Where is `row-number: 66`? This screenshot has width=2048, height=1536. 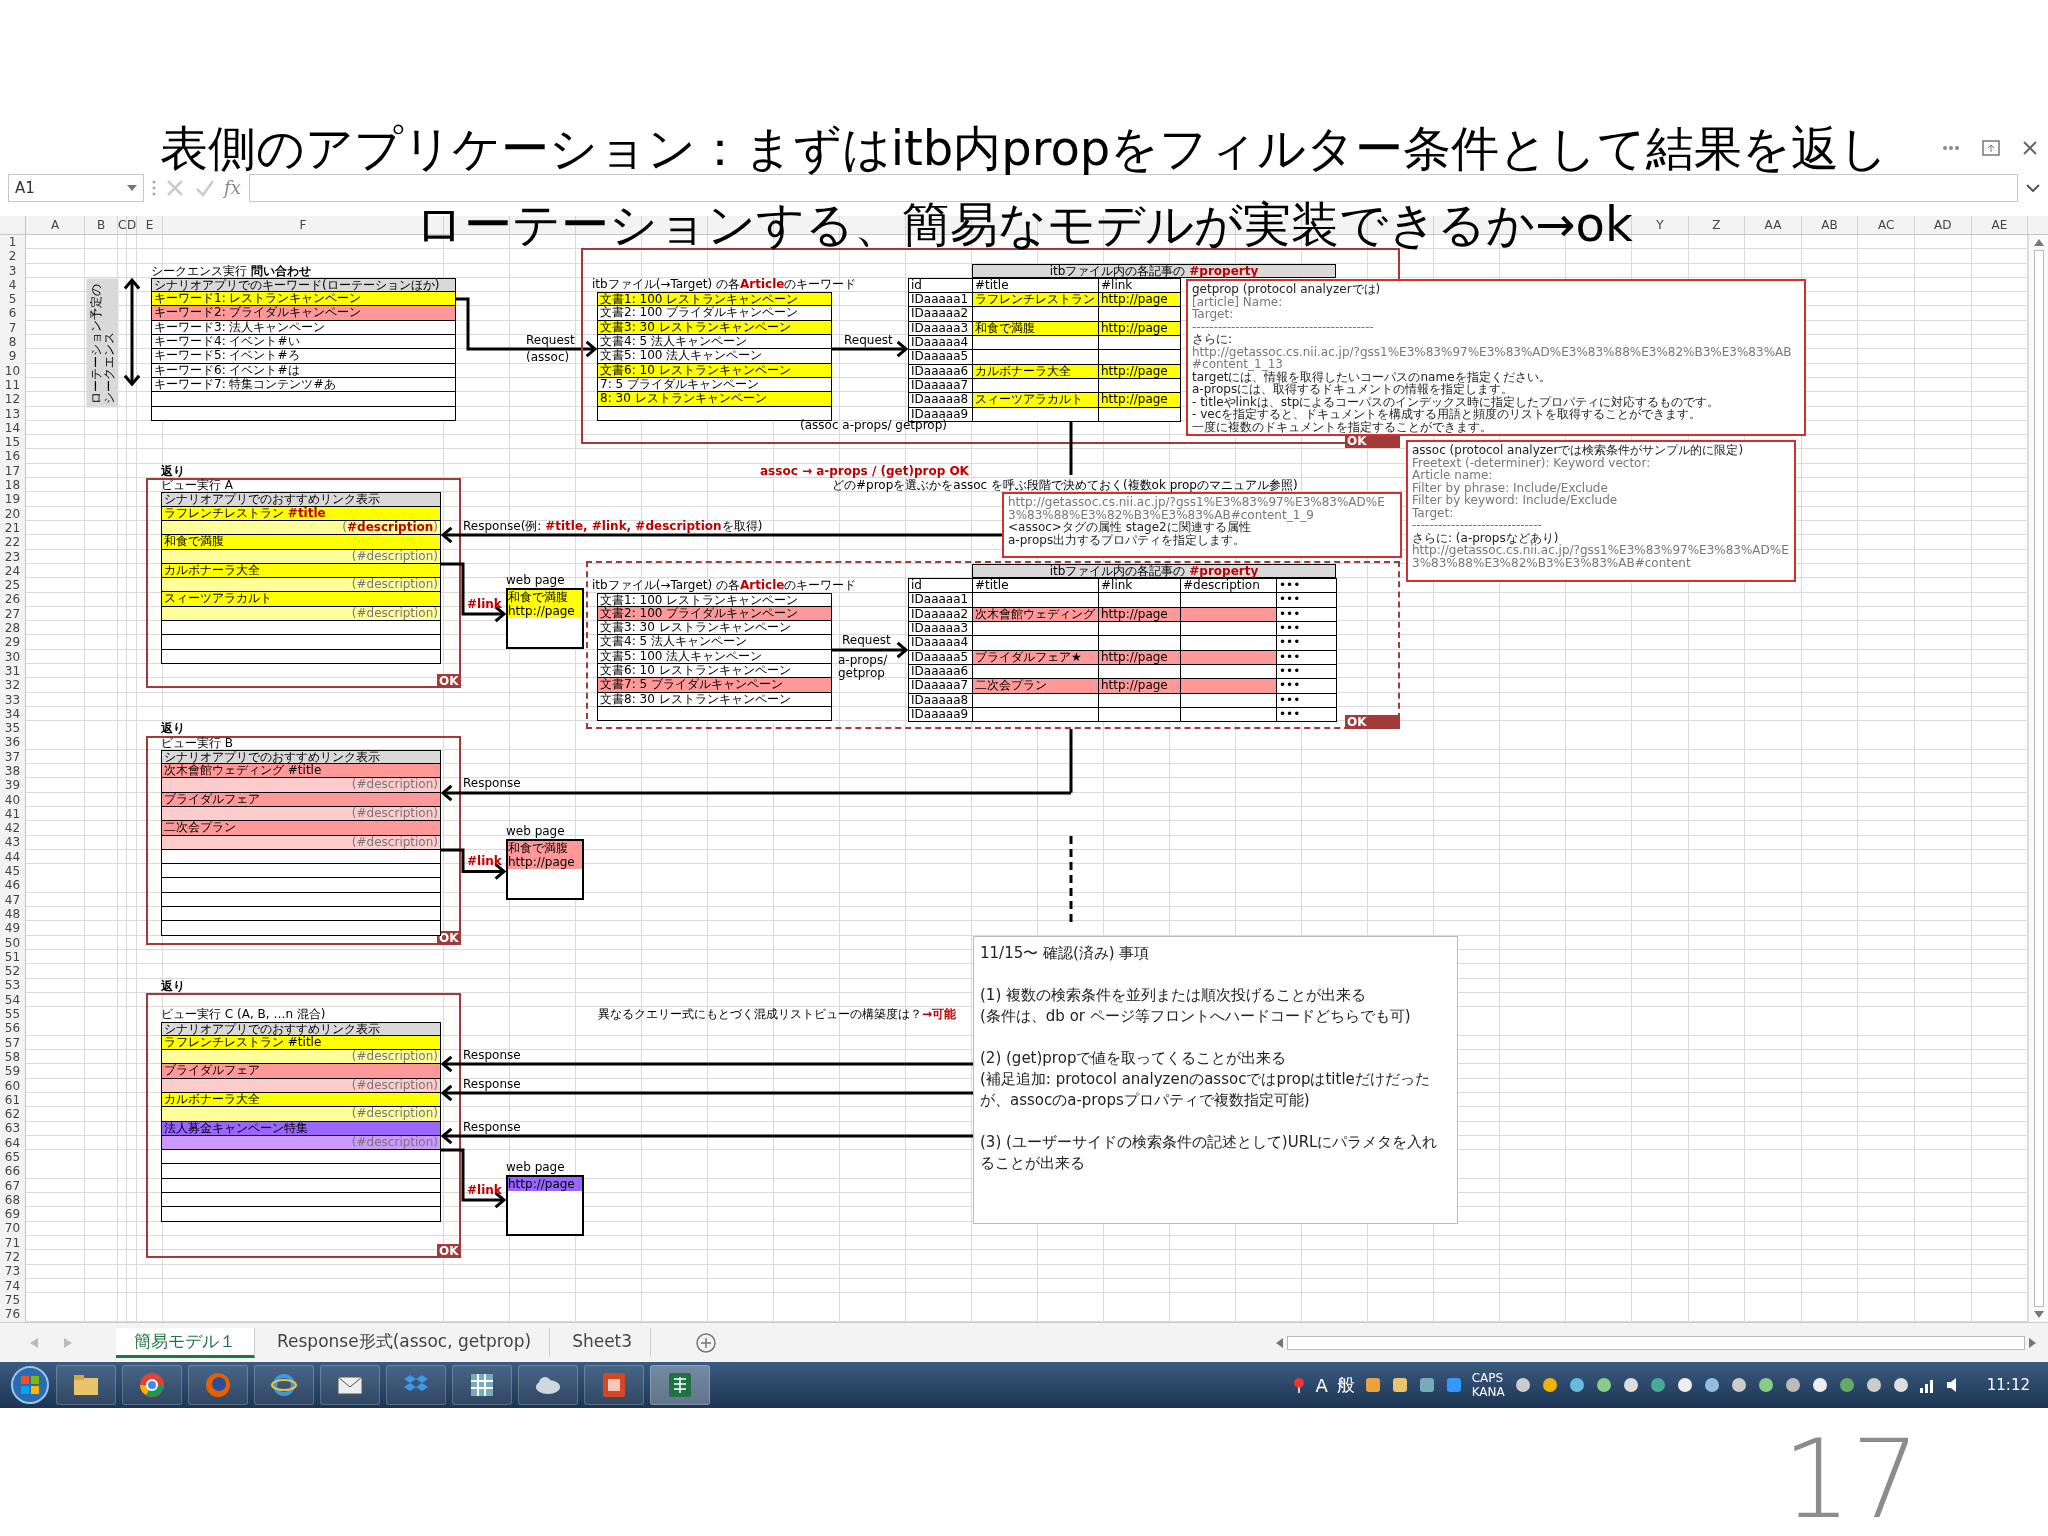
row-number: 66 is located at coordinates (12, 1171).